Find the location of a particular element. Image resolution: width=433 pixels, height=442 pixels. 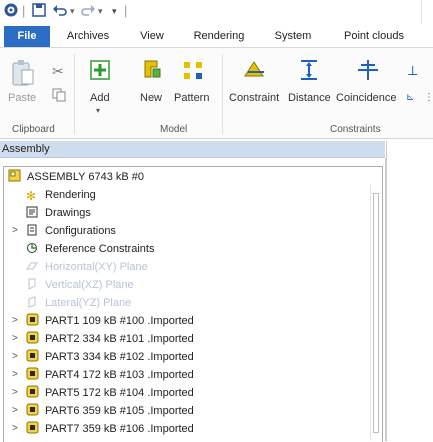

tree-item-label: Horizontal(XY) Plane is located at coordinates (96, 267).